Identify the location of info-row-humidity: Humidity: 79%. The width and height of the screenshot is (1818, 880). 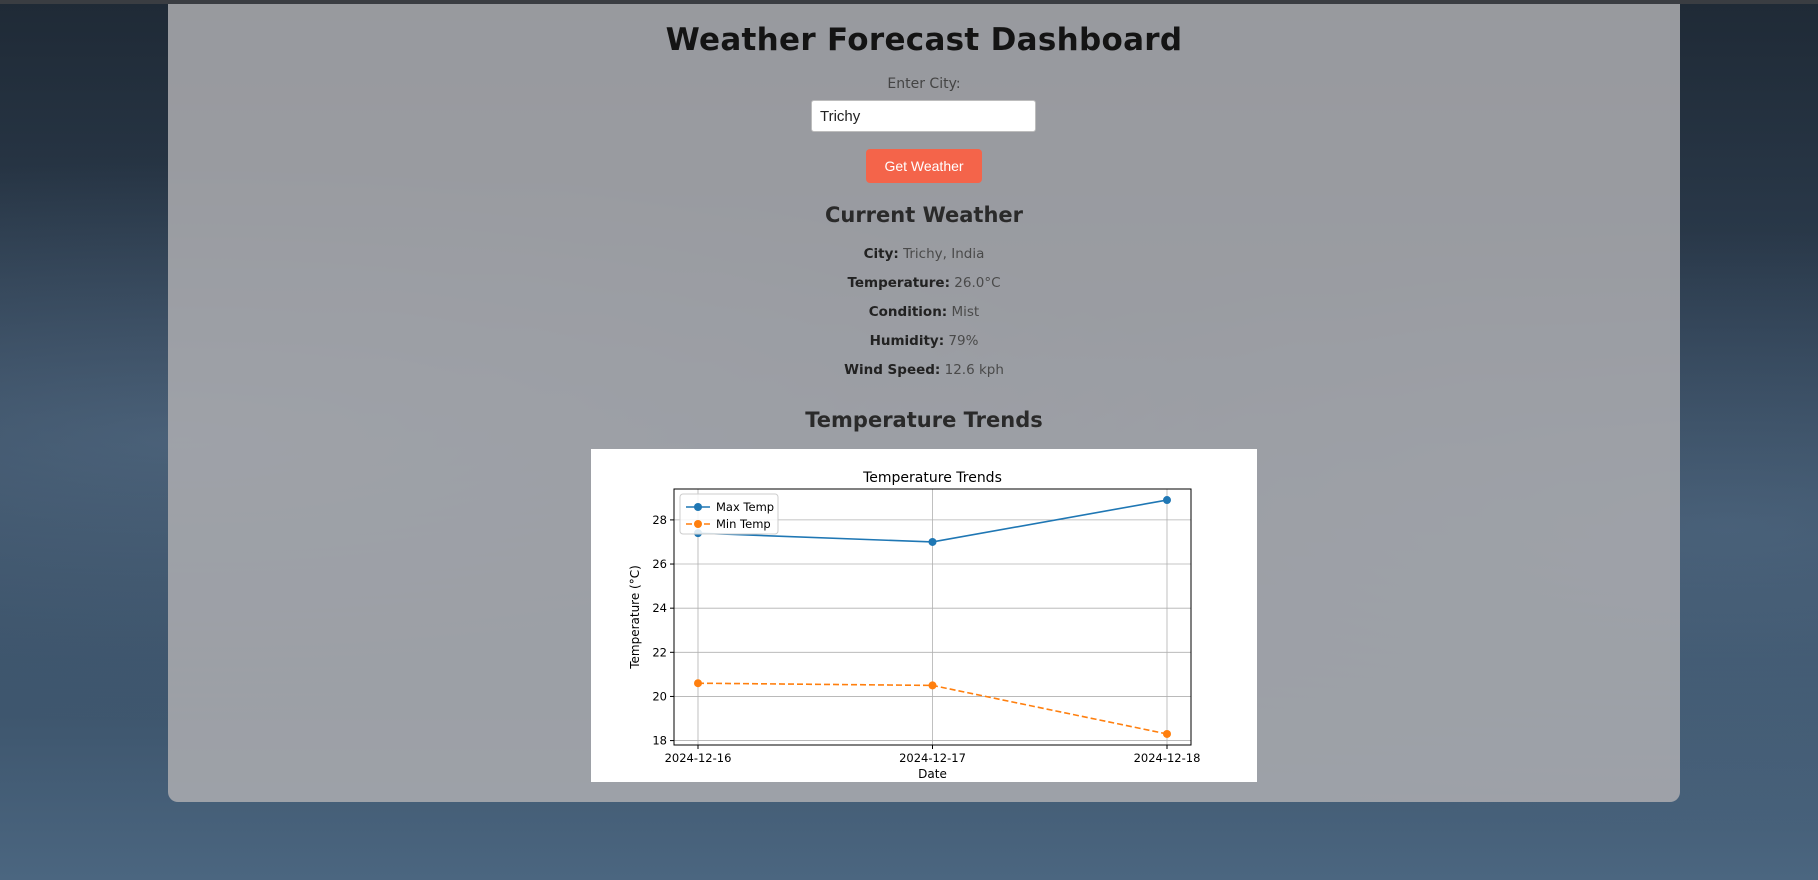
(924, 341).